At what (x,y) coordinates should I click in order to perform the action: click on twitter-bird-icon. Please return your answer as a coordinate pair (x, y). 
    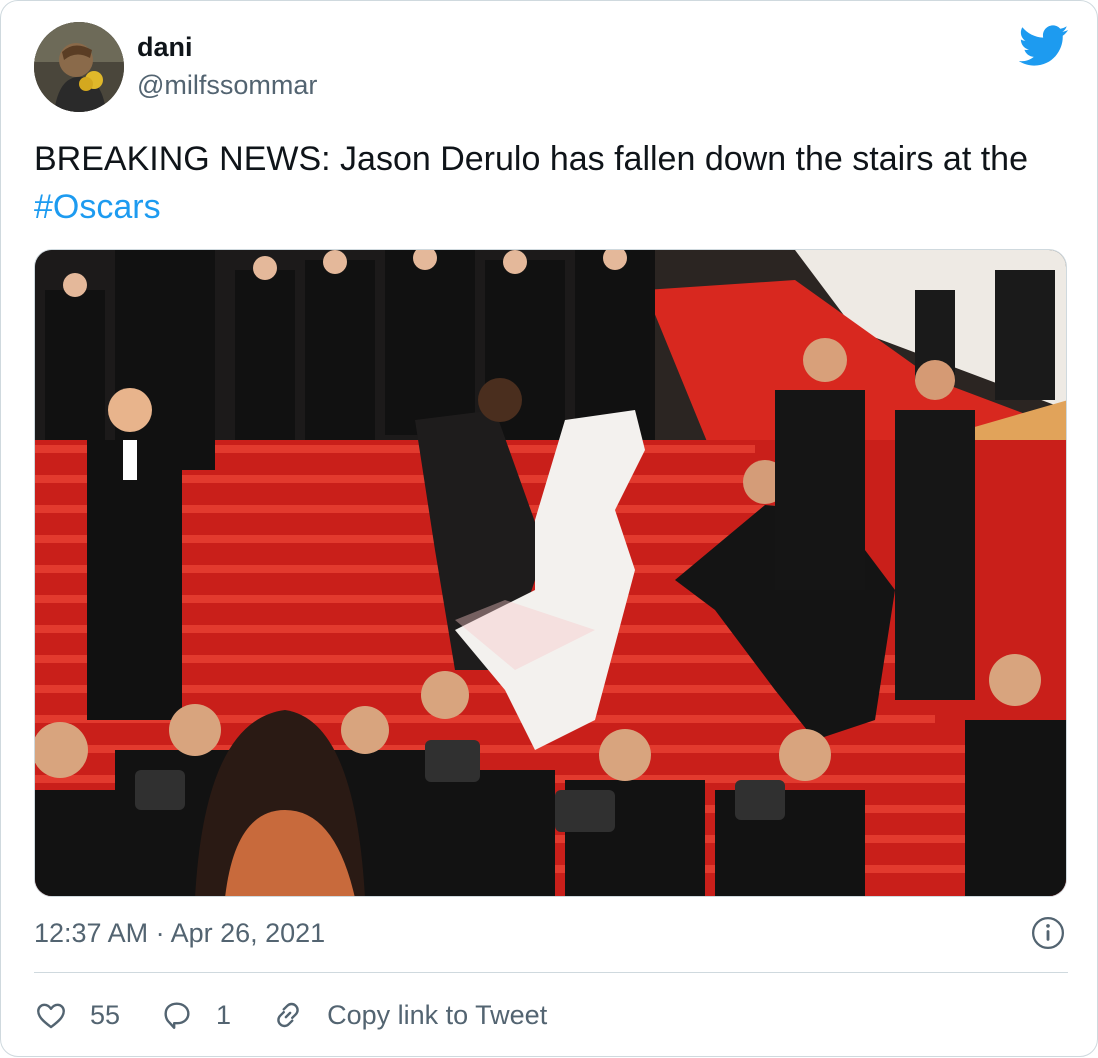
    Looking at the image, I should click on (1043, 46).